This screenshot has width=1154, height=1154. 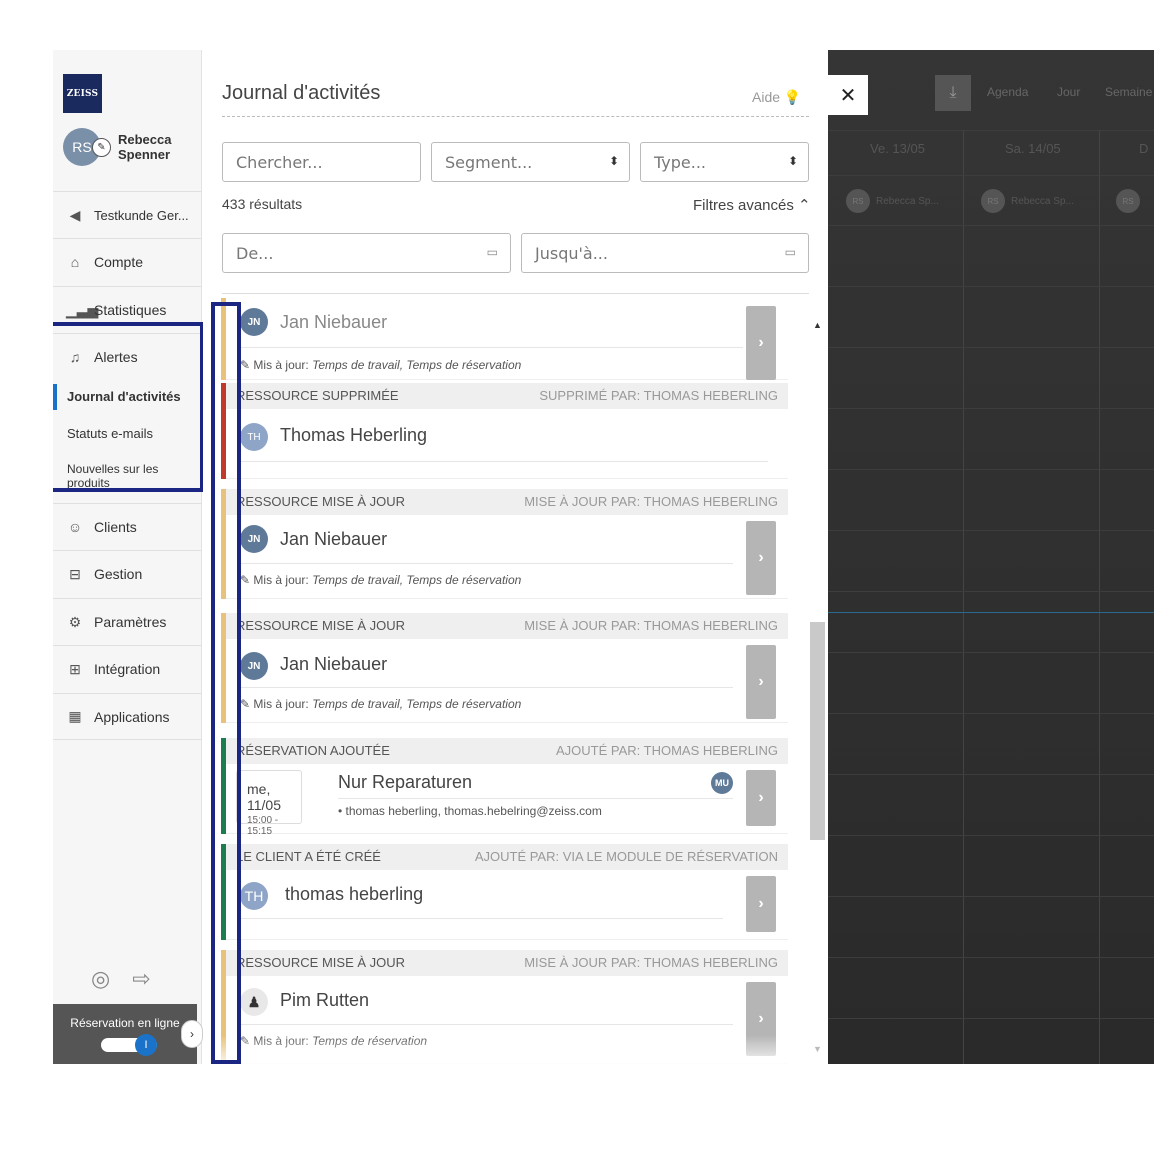 What do you see at coordinates (752, 205) in the screenshot?
I see `advanced-filters-toggle: Filtres avancés ⌃` at bounding box center [752, 205].